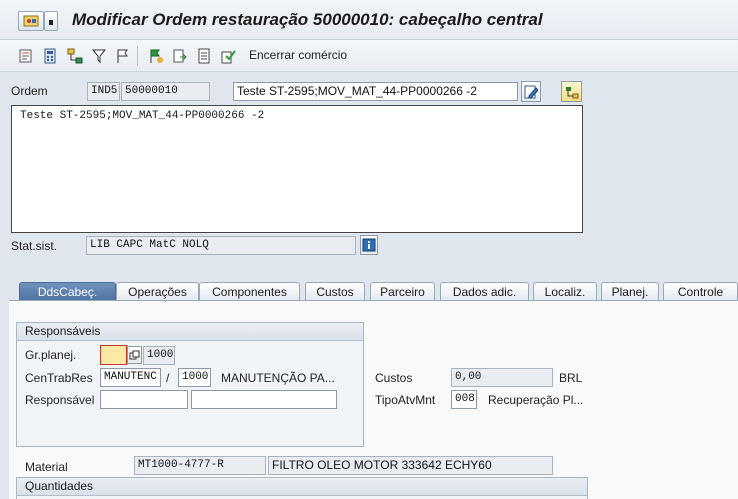 The image size is (738, 499). What do you see at coordinates (60, 400) in the screenshot?
I see `responsible-label: Responsável` at bounding box center [60, 400].